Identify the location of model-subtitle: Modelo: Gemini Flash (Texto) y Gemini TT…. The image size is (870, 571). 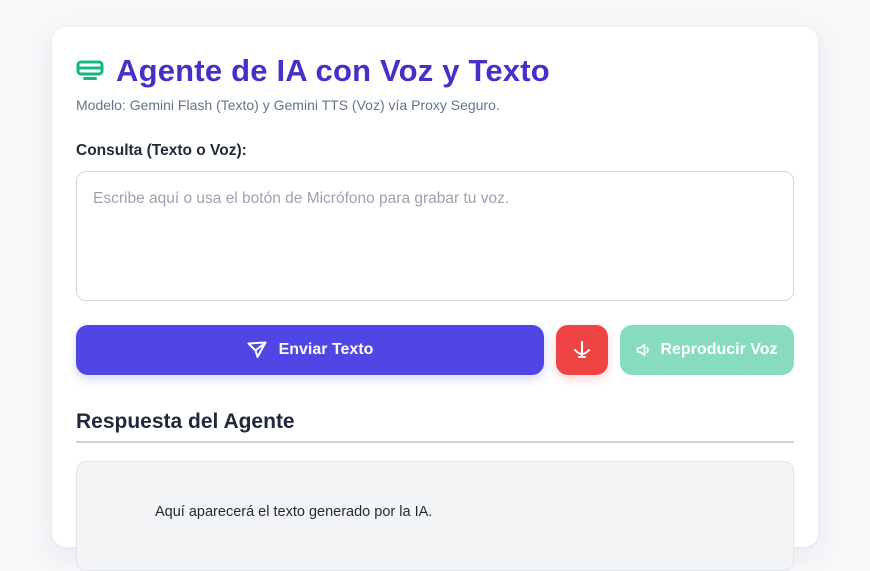
(288, 105).